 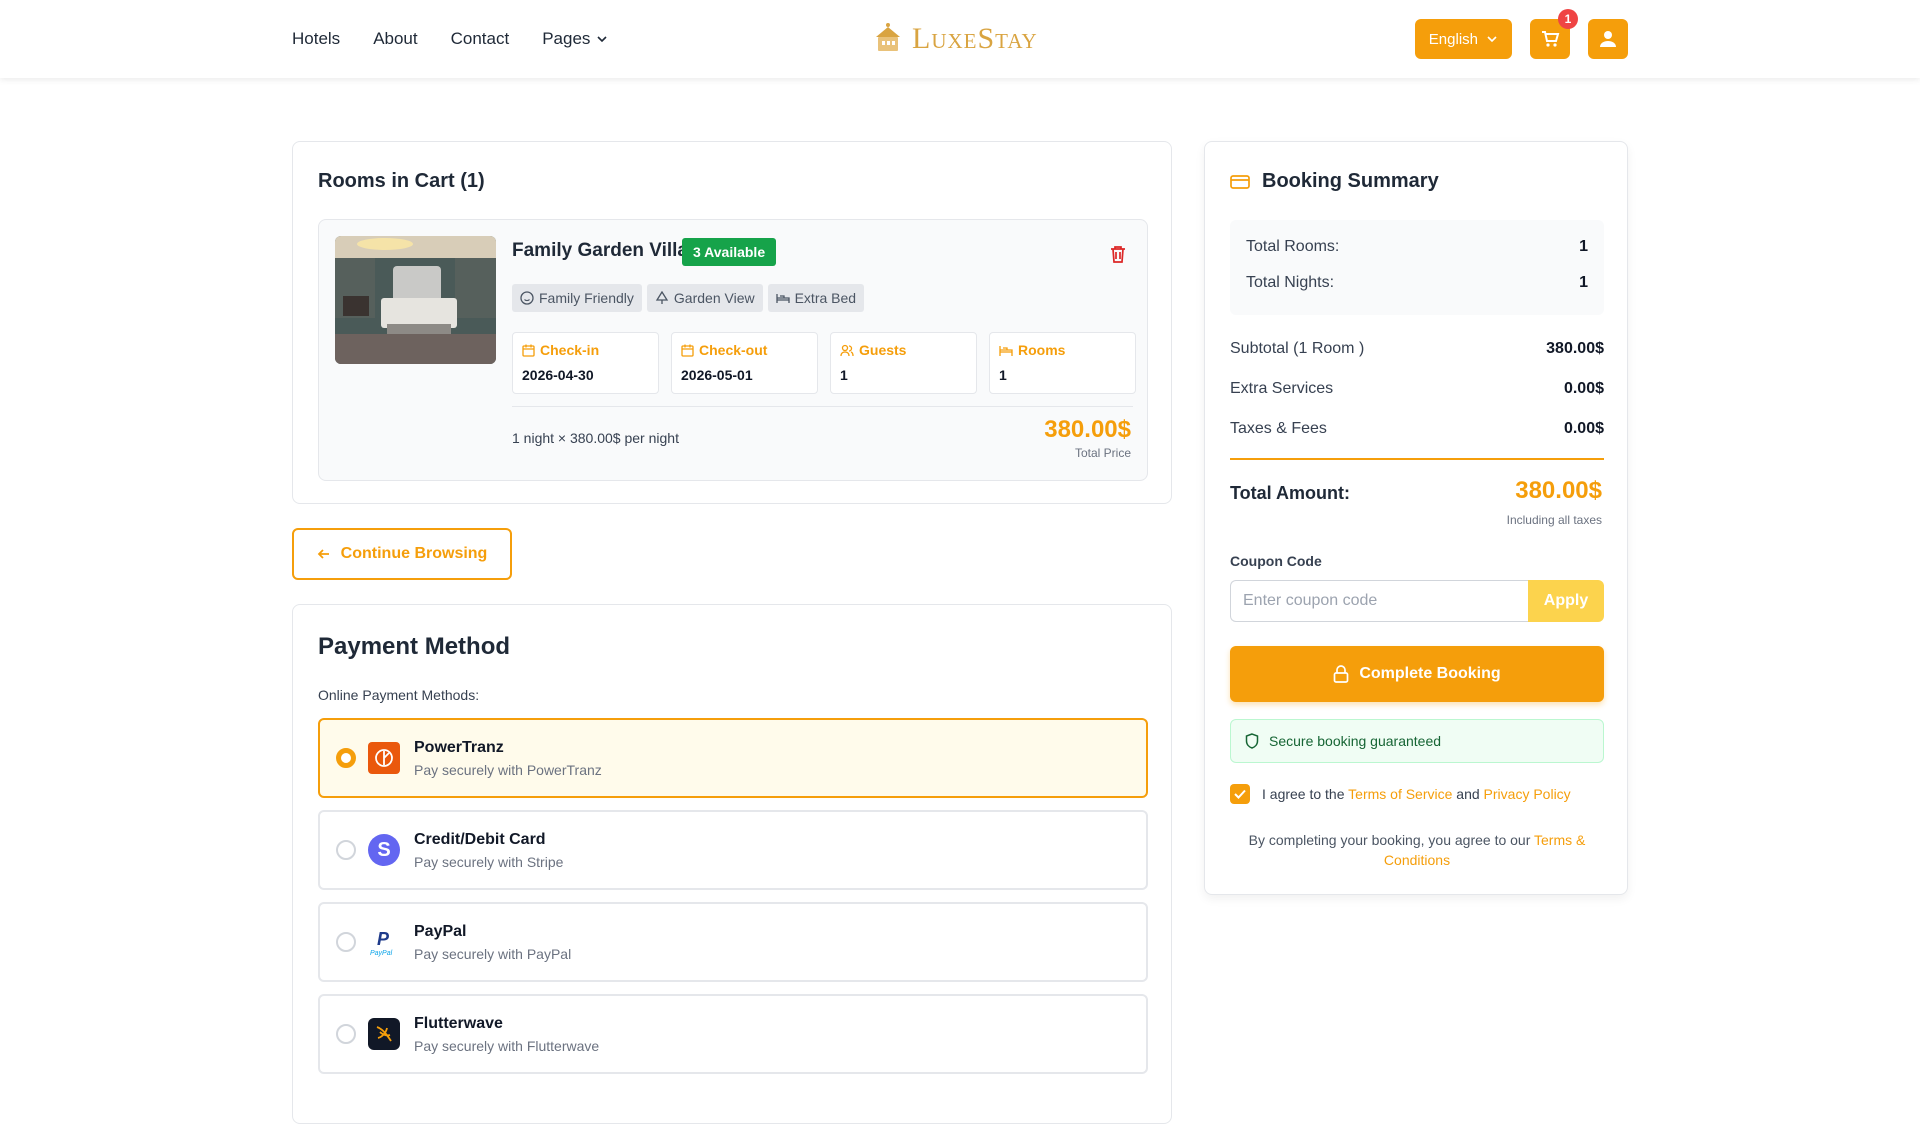 I want to click on privacy-policy-link: Privacy Policy, so click(x=1527, y=794).